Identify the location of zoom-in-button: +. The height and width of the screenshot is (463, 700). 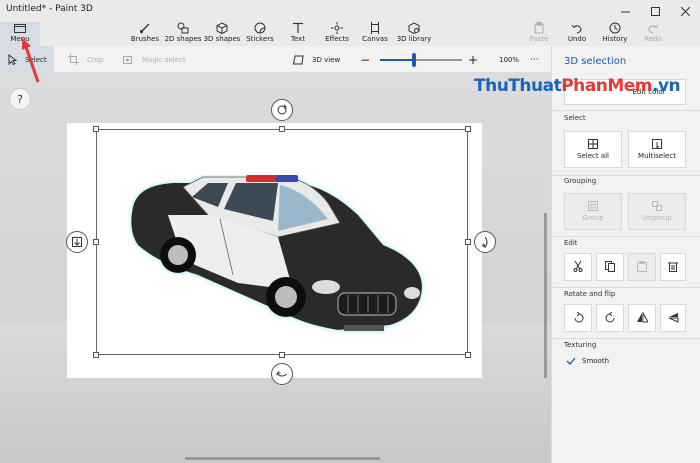
(473, 59).